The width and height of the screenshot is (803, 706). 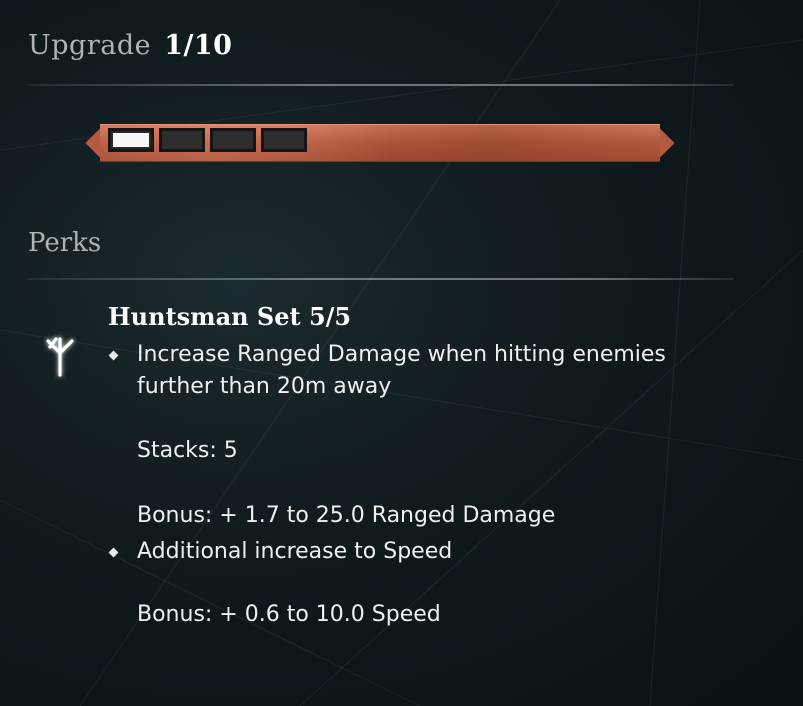 I want to click on perk-line-2: further than 20m away, so click(x=264, y=386).